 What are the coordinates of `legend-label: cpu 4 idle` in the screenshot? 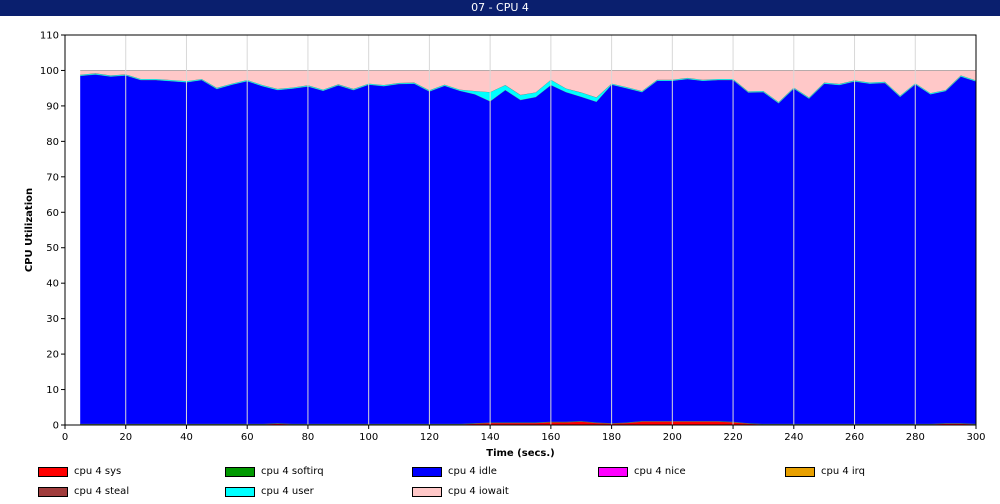 It's located at (472, 471).